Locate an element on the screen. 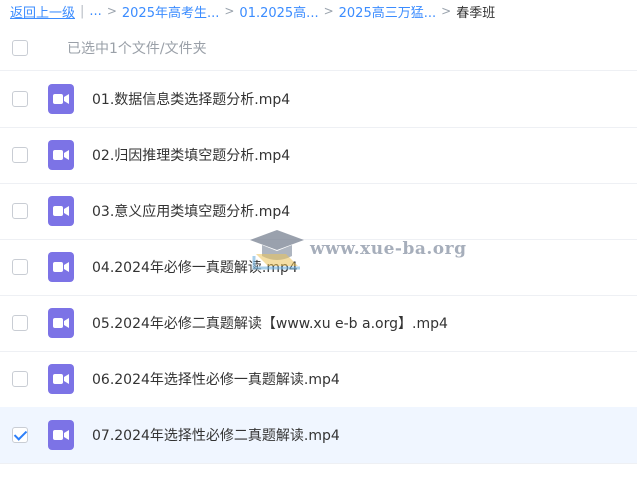 The width and height of the screenshot is (637, 478). file-row: 05.2024年必修二真题解读【www.xu e-b a.org】.mp4 is located at coordinates (318, 323).